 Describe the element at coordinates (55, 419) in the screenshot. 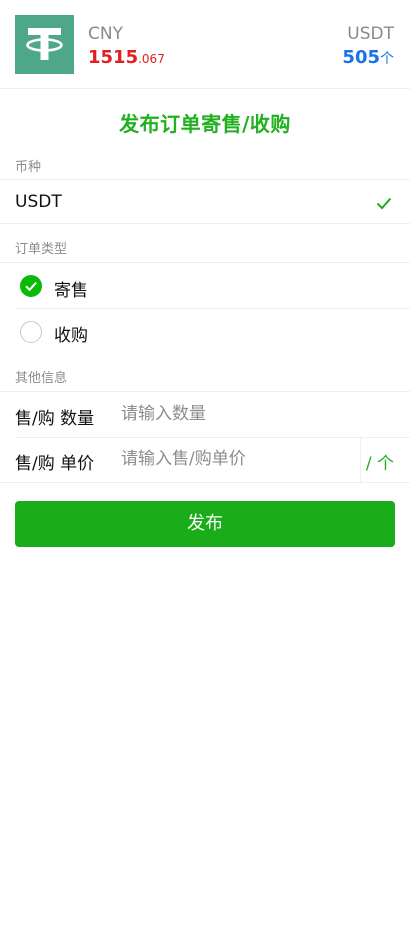

I see `quantity-label: 售/购 数量` at that location.